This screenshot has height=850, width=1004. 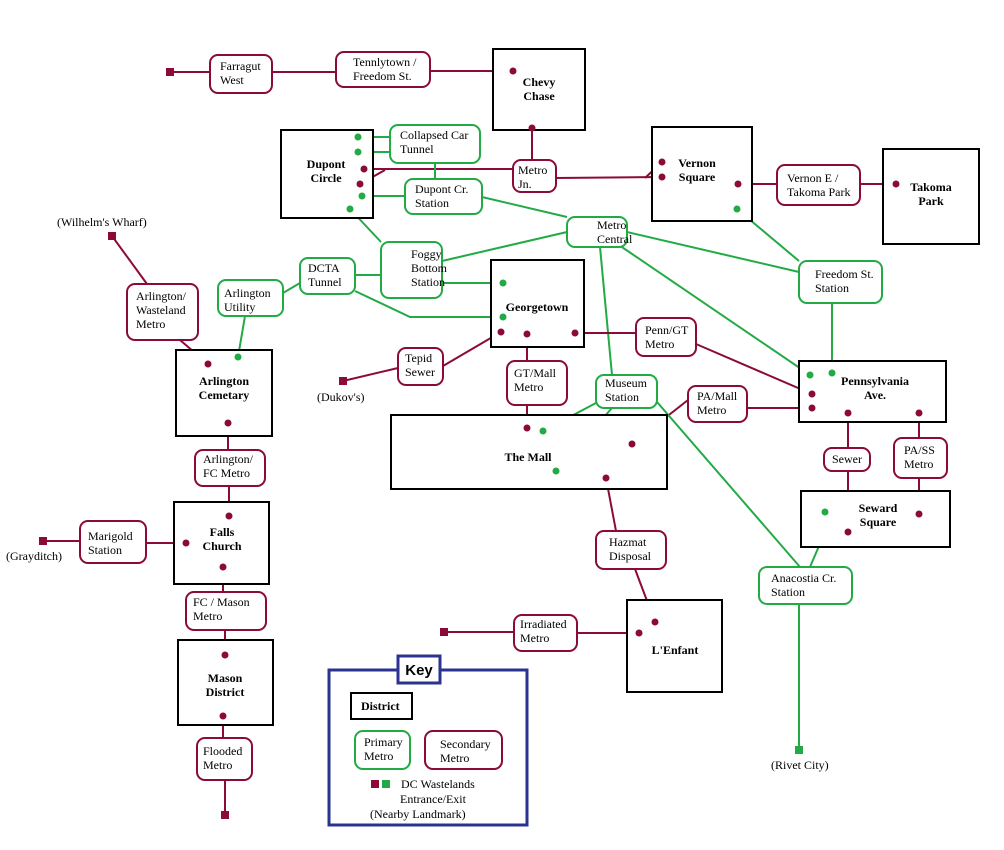 I want to click on secondary-metro-farragut-west: FarragutWest, so click(x=241, y=74).